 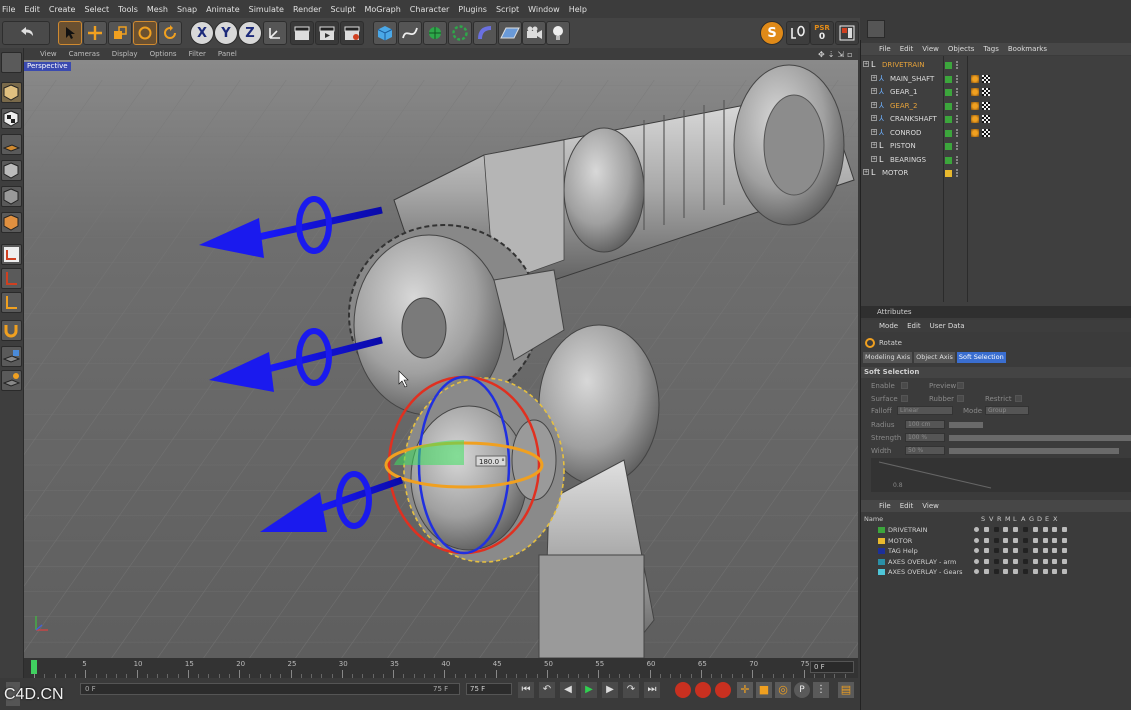 What do you see at coordinates (163, 54) in the screenshot?
I see `viewport-menu-options: Options` at bounding box center [163, 54].